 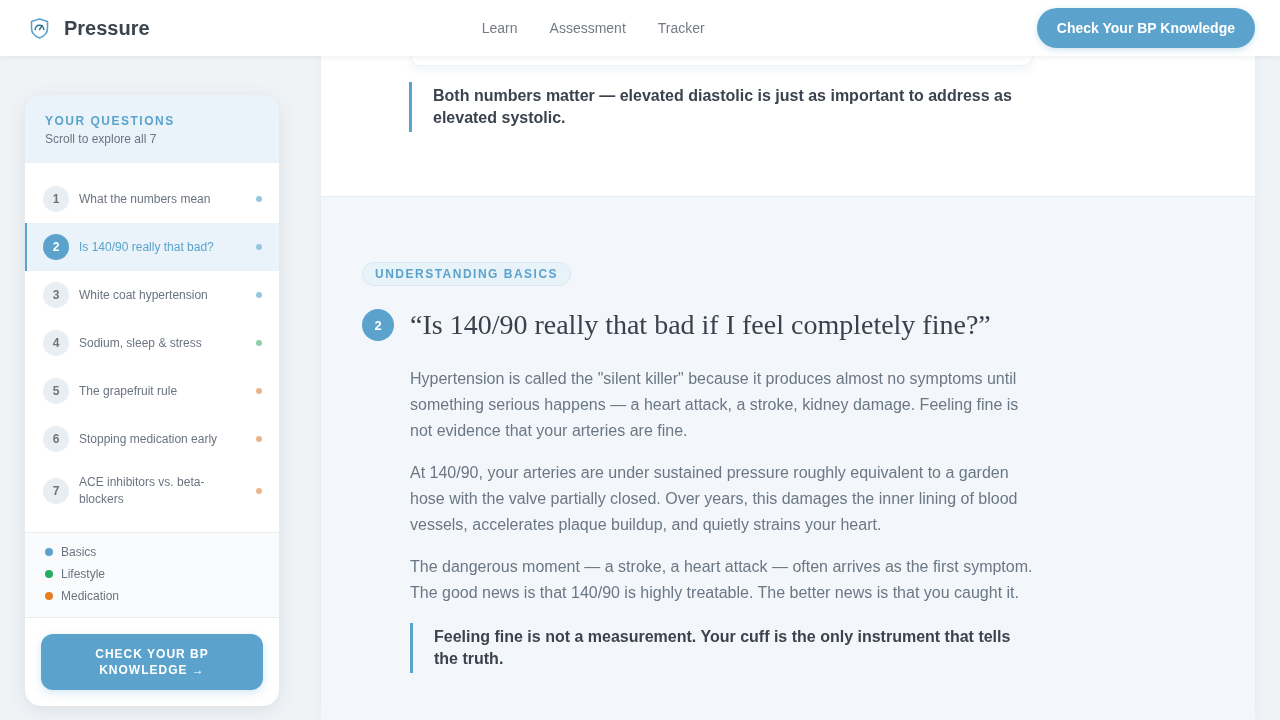 What do you see at coordinates (152, 491) in the screenshot?
I see `question-item: 7 ACE inhibitors vs. beta-blockers` at bounding box center [152, 491].